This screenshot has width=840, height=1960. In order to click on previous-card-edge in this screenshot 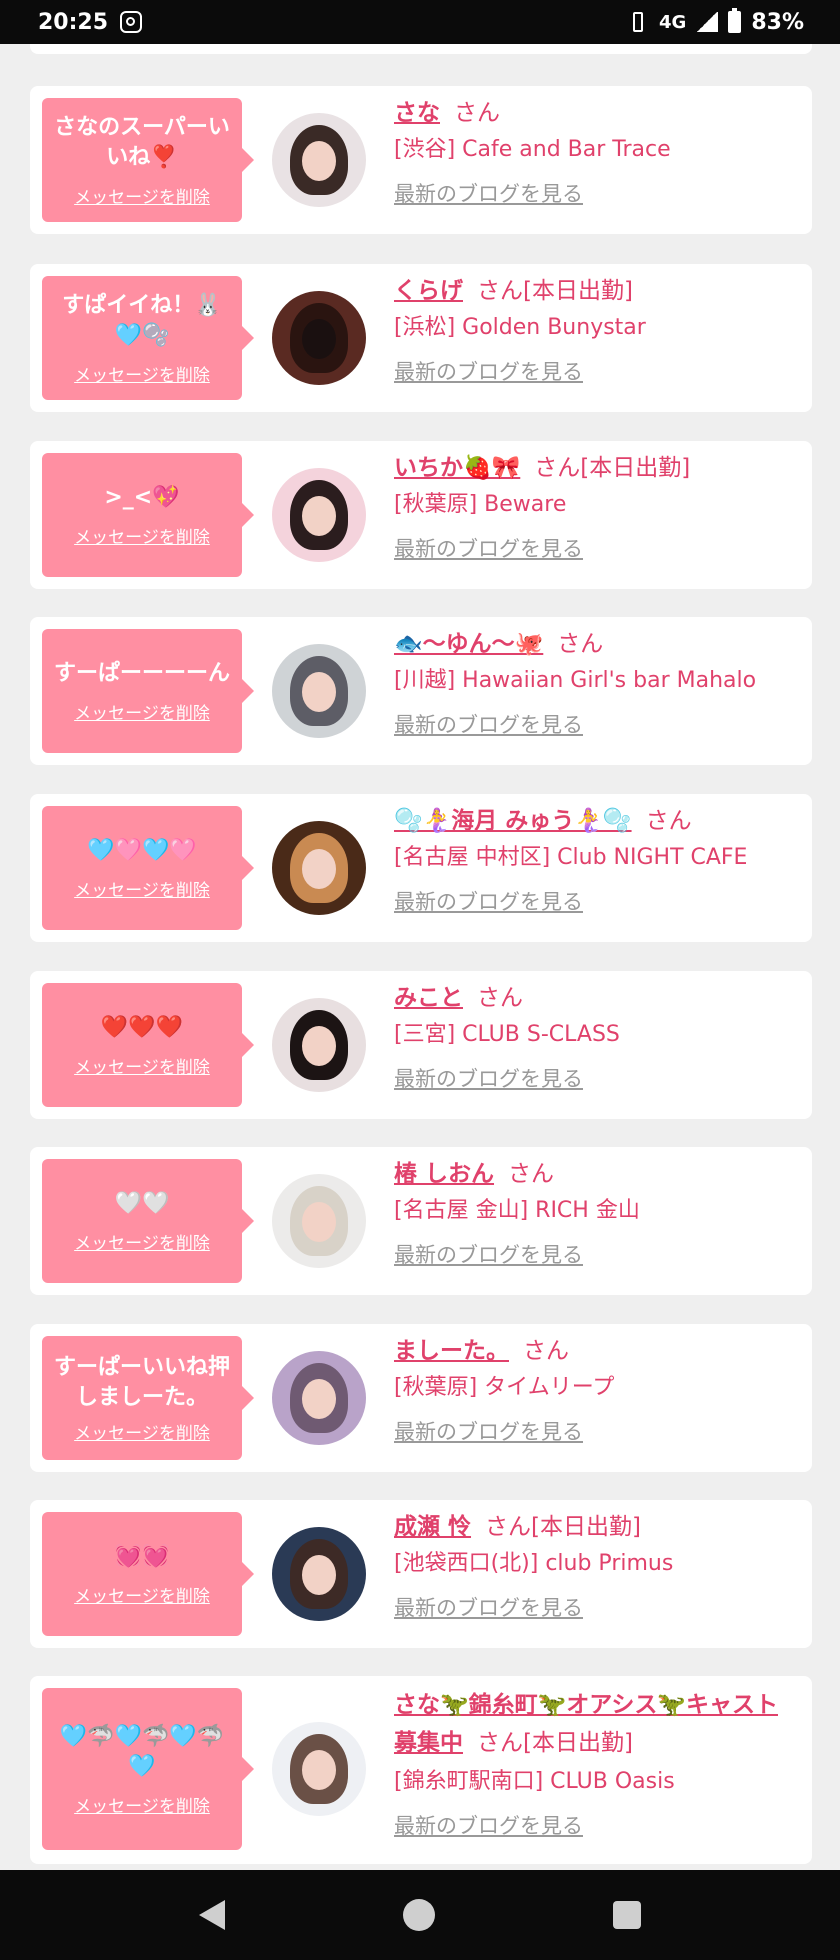, I will do `click(421, 49)`.